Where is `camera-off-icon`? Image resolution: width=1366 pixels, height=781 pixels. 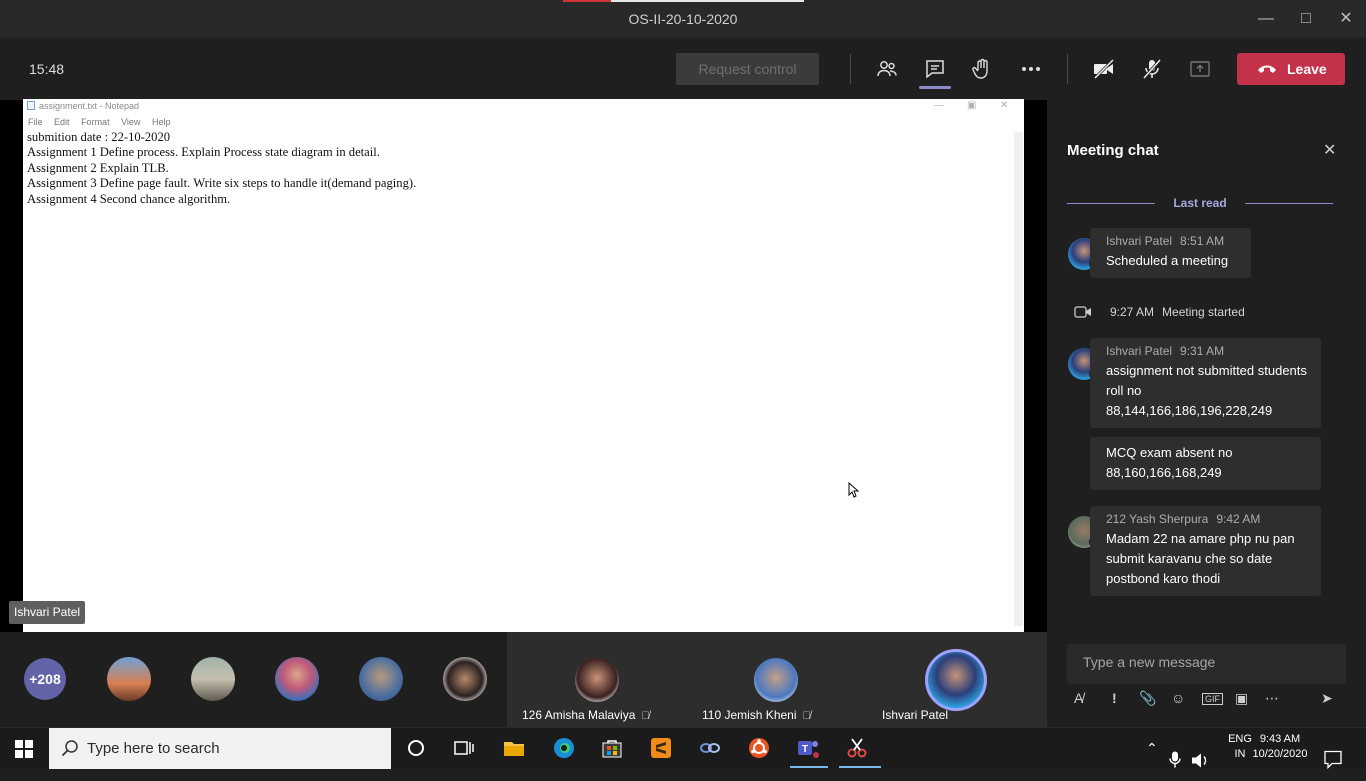 camera-off-icon is located at coordinates (1104, 69).